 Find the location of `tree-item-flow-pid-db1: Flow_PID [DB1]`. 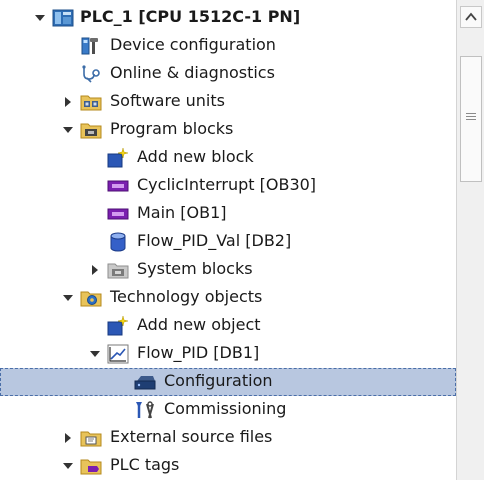

tree-item-flow-pid-db1: Flow_PID [DB1] is located at coordinates (228, 354).